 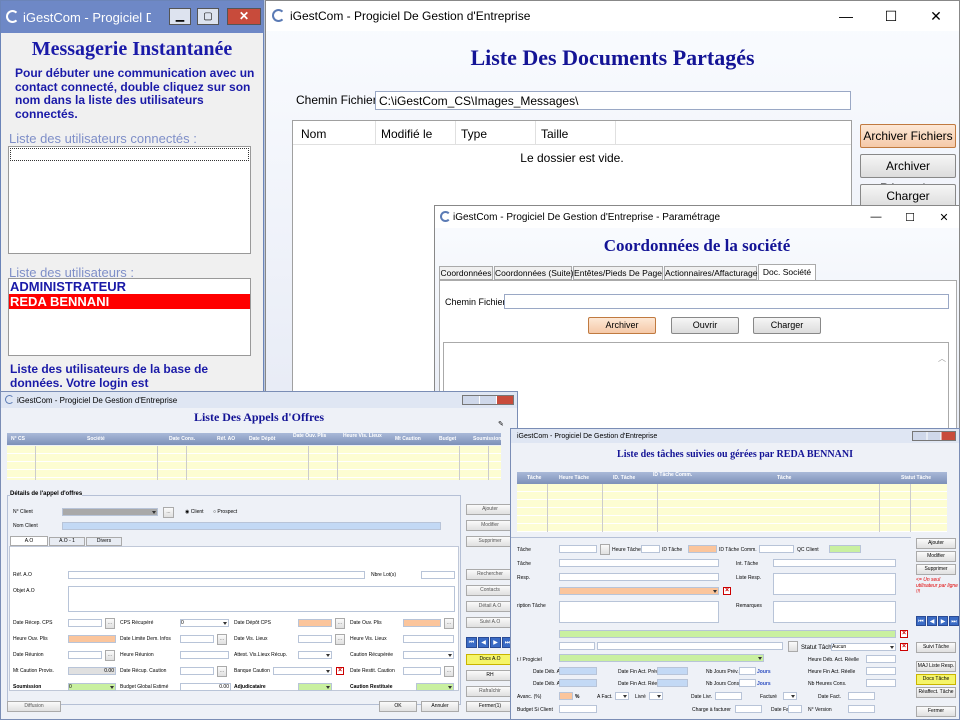 I want to click on tache-green-input, so click(x=727, y=634).